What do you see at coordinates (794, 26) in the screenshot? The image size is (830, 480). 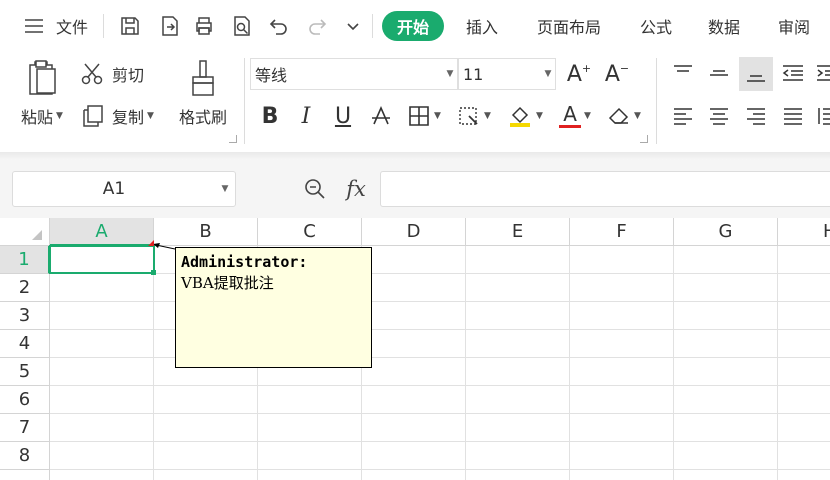 I see `tab-review: 审阅` at bounding box center [794, 26].